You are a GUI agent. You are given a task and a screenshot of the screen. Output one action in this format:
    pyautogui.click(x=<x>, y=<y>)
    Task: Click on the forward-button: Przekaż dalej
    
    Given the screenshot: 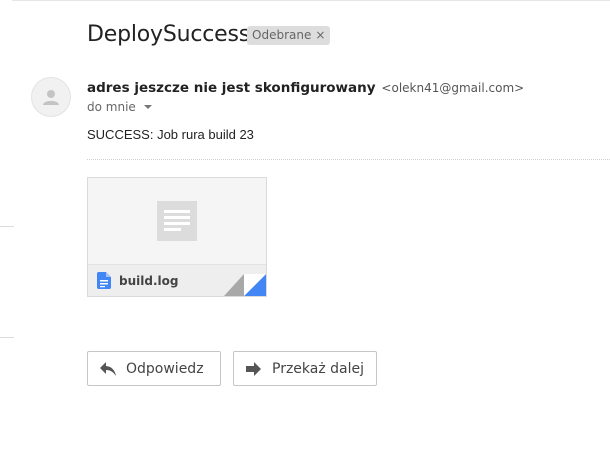 What is the action you would take?
    pyautogui.click(x=305, y=368)
    